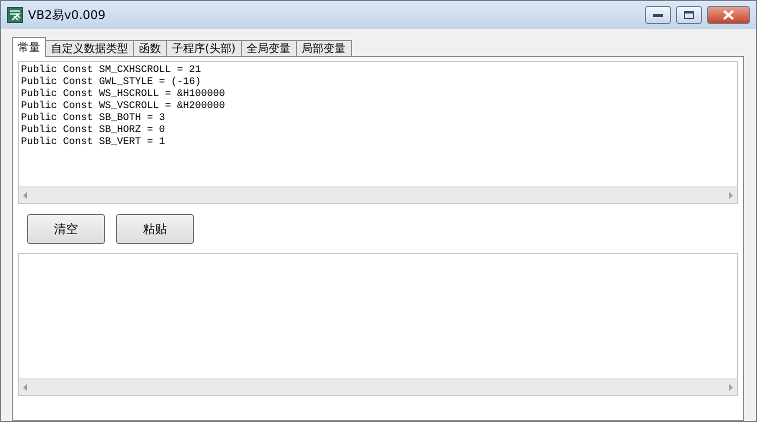  I want to click on tab: 常量, so click(29, 47).